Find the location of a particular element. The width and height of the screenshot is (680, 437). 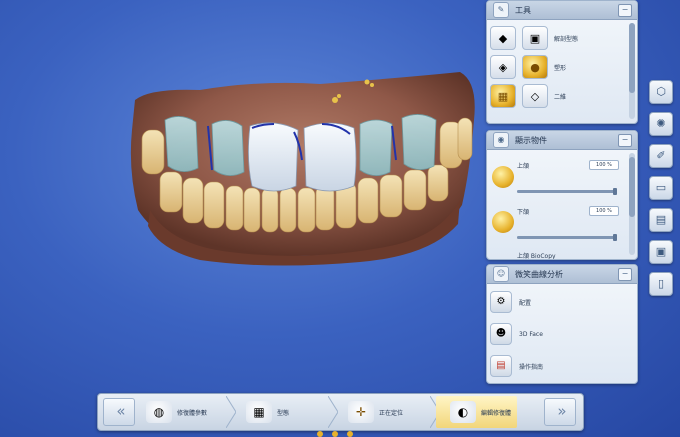

tooth-view-icon: ▣ is located at coordinates (535, 38).